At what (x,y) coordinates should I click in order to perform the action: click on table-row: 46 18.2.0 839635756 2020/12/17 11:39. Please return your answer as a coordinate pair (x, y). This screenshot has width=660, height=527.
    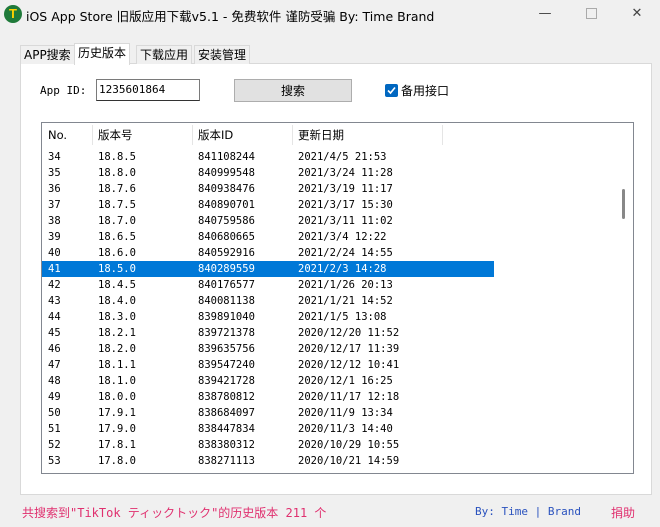
    Looking at the image, I should click on (268, 349).